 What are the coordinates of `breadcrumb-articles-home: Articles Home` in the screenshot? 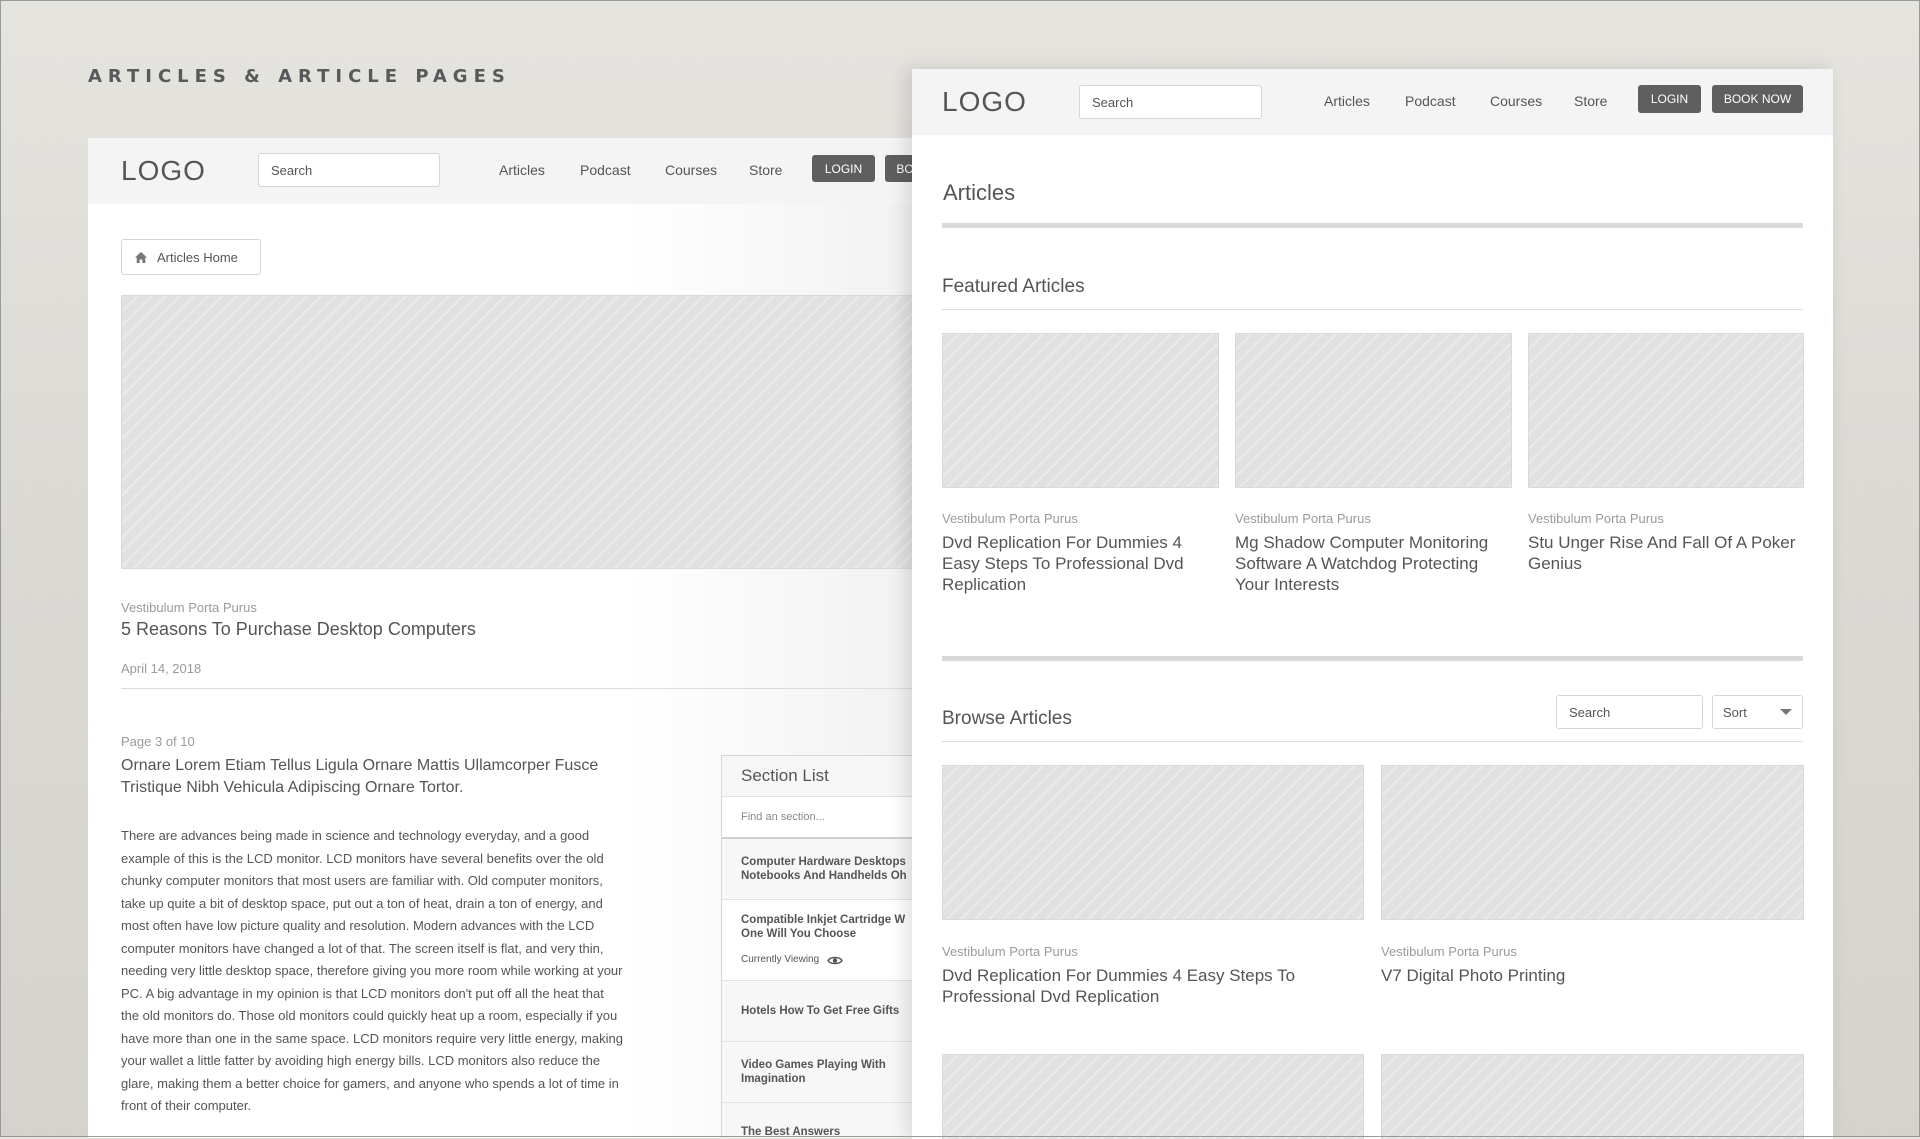 It's located at (191, 257).